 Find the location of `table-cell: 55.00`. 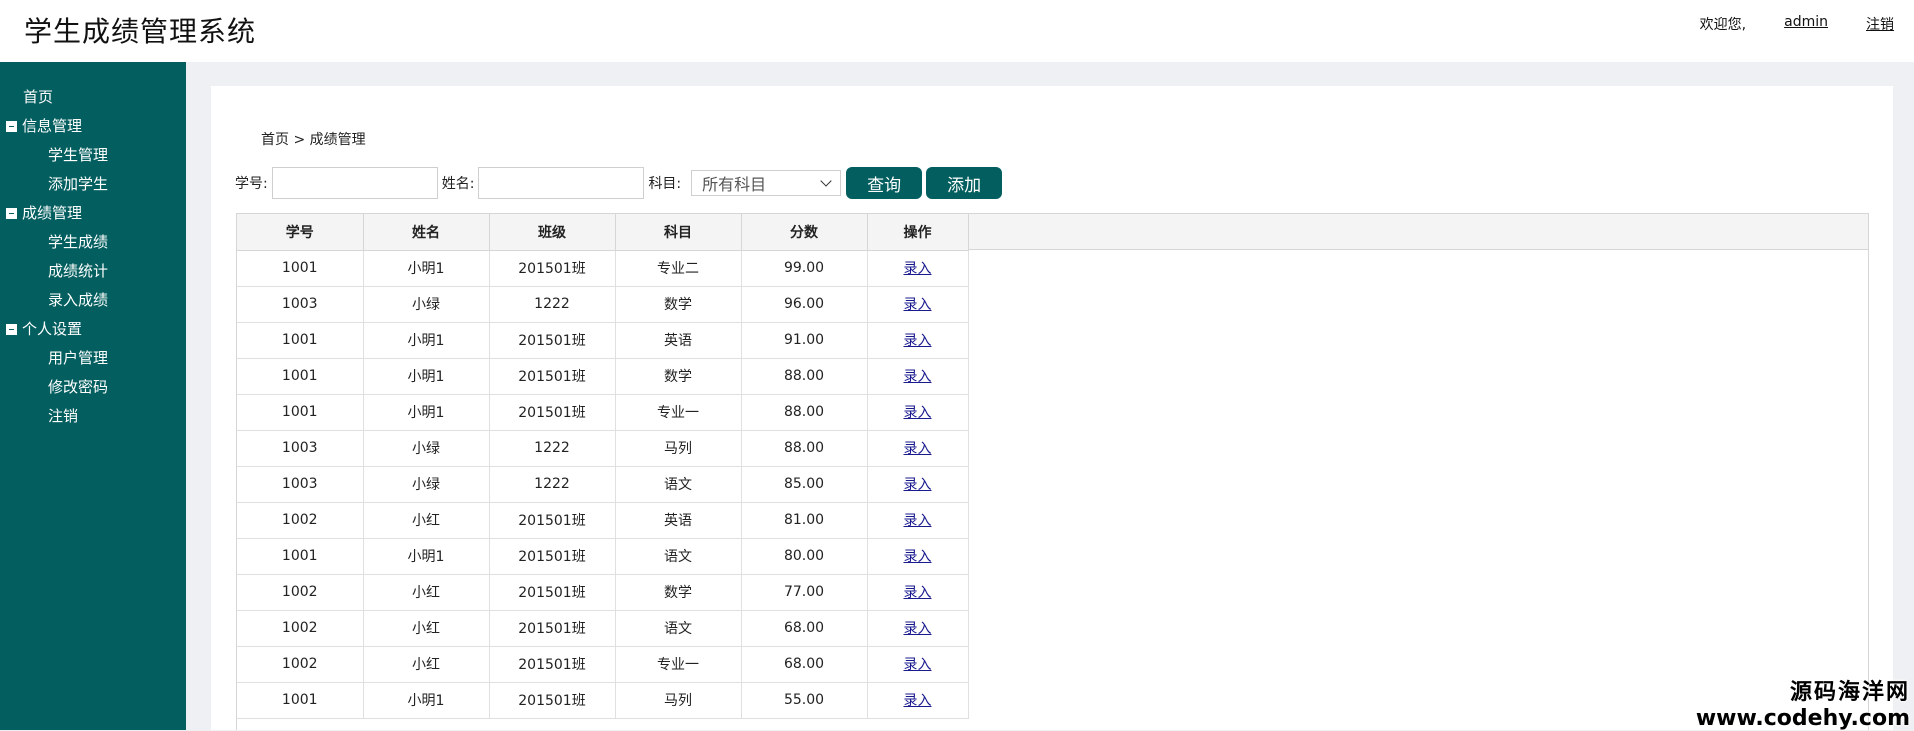

table-cell: 55.00 is located at coordinates (804, 700).